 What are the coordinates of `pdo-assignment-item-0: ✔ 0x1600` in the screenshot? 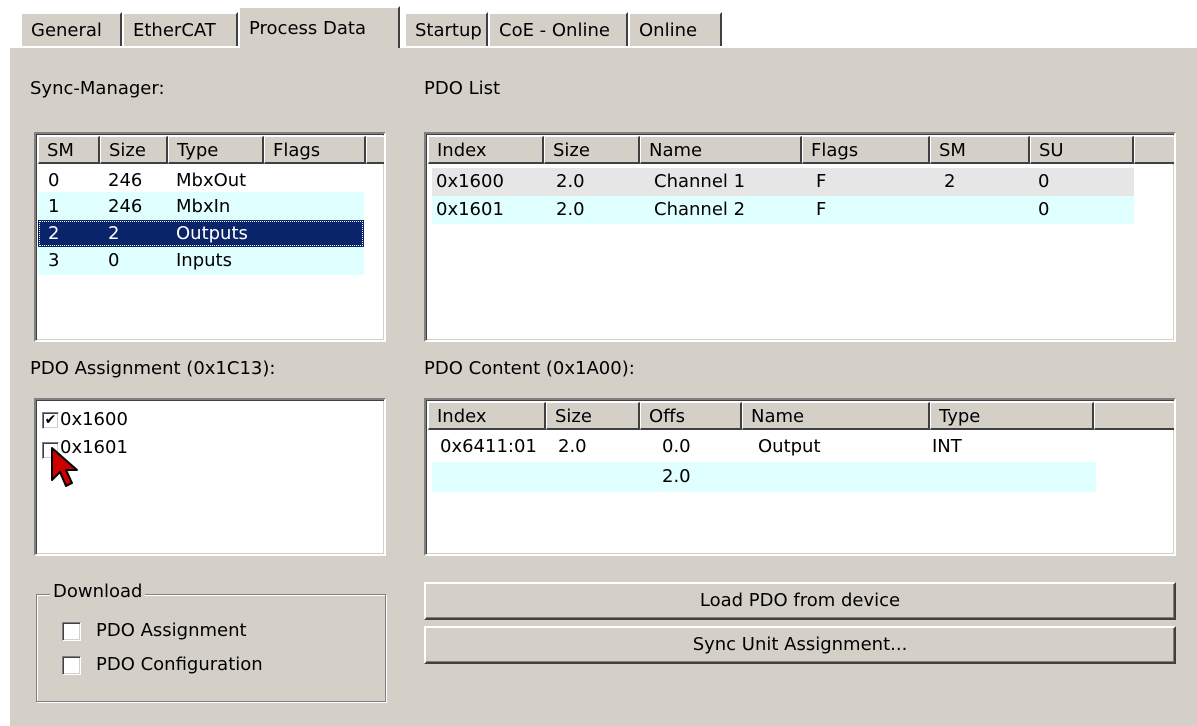 It's located at (142, 420).